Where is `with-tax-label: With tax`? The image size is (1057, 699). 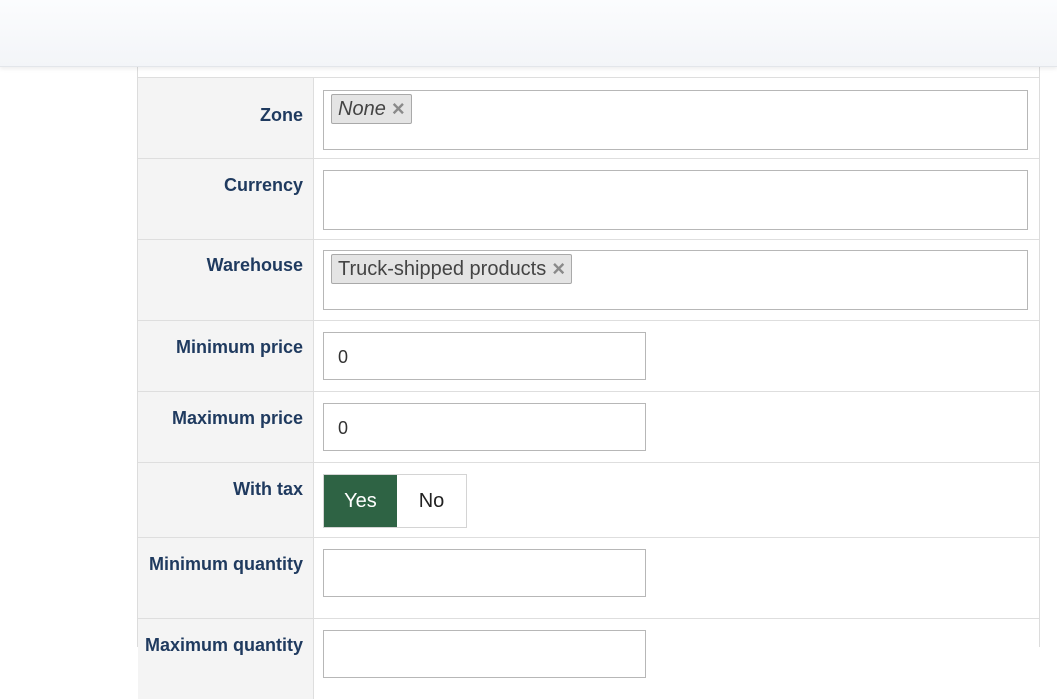
with-tax-label: With tax is located at coordinates (268, 489).